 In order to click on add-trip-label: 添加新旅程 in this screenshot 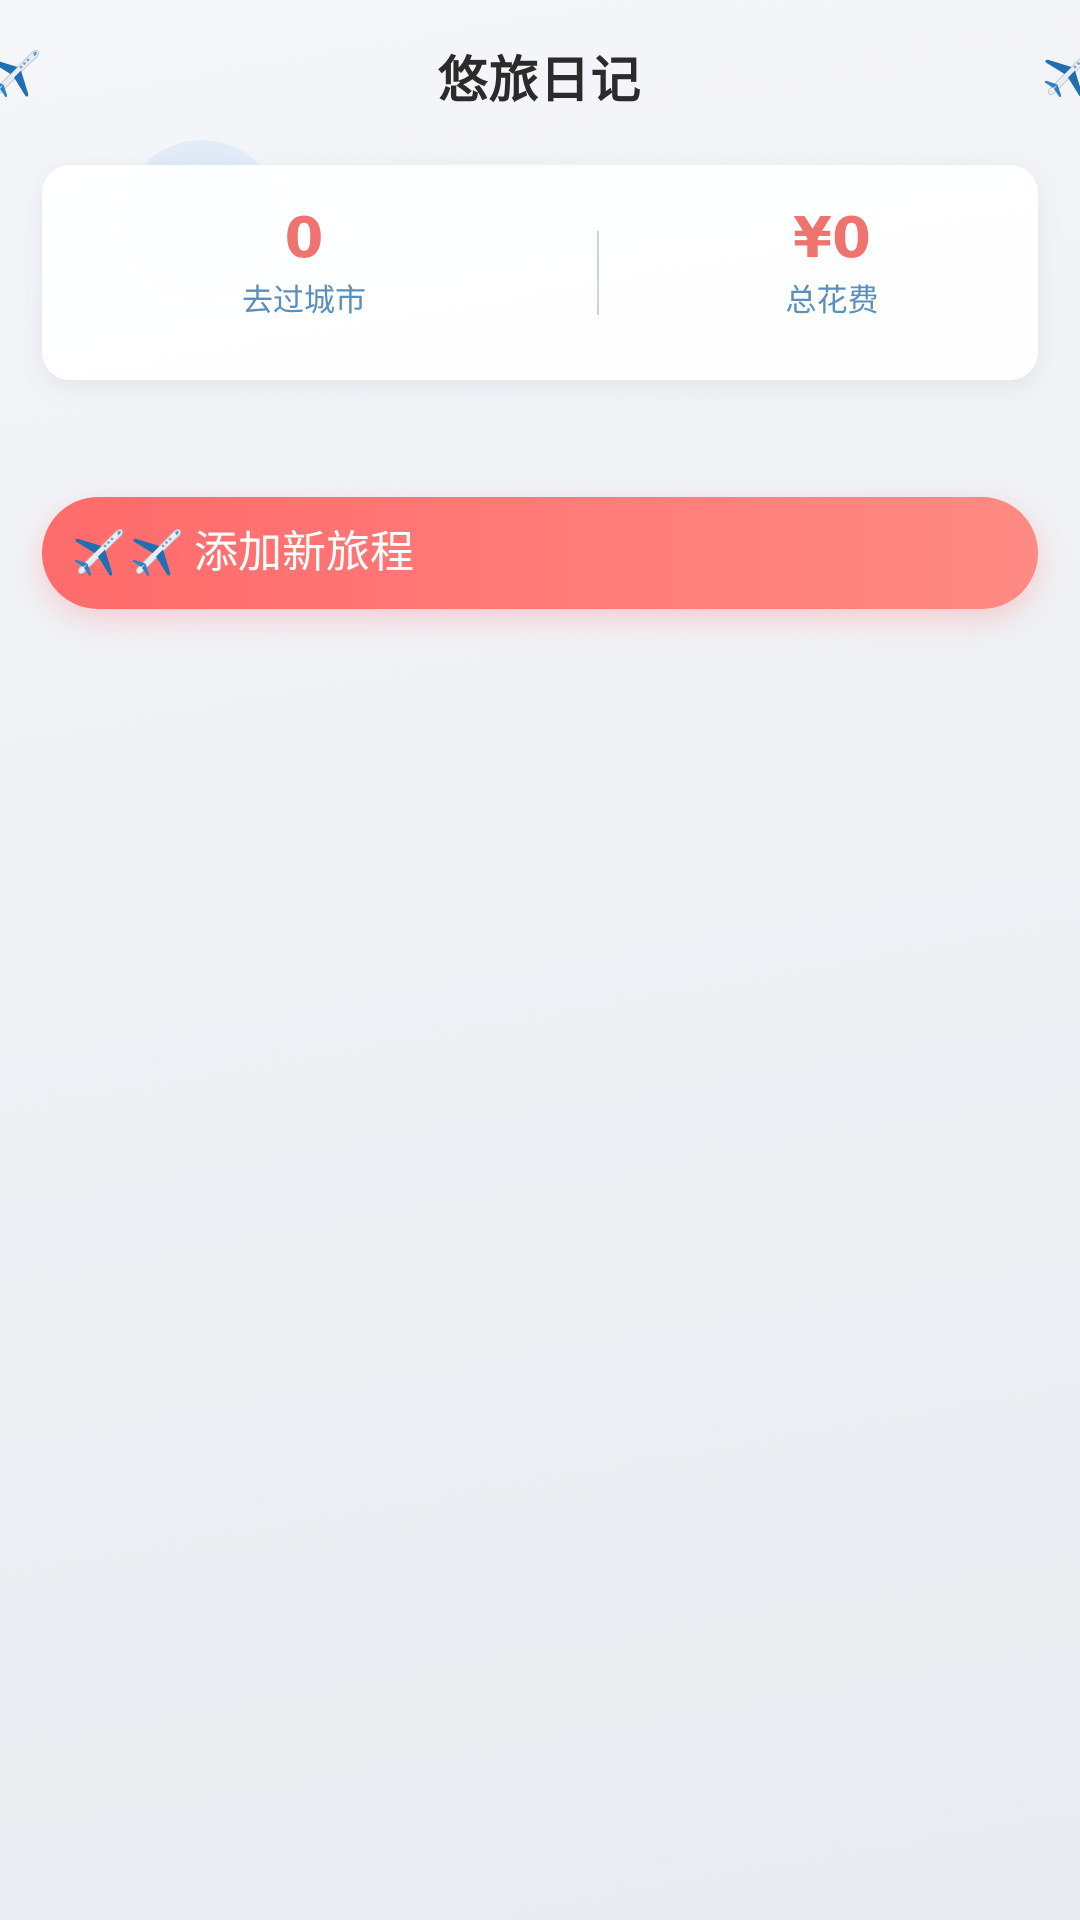, I will do `click(304, 552)`.